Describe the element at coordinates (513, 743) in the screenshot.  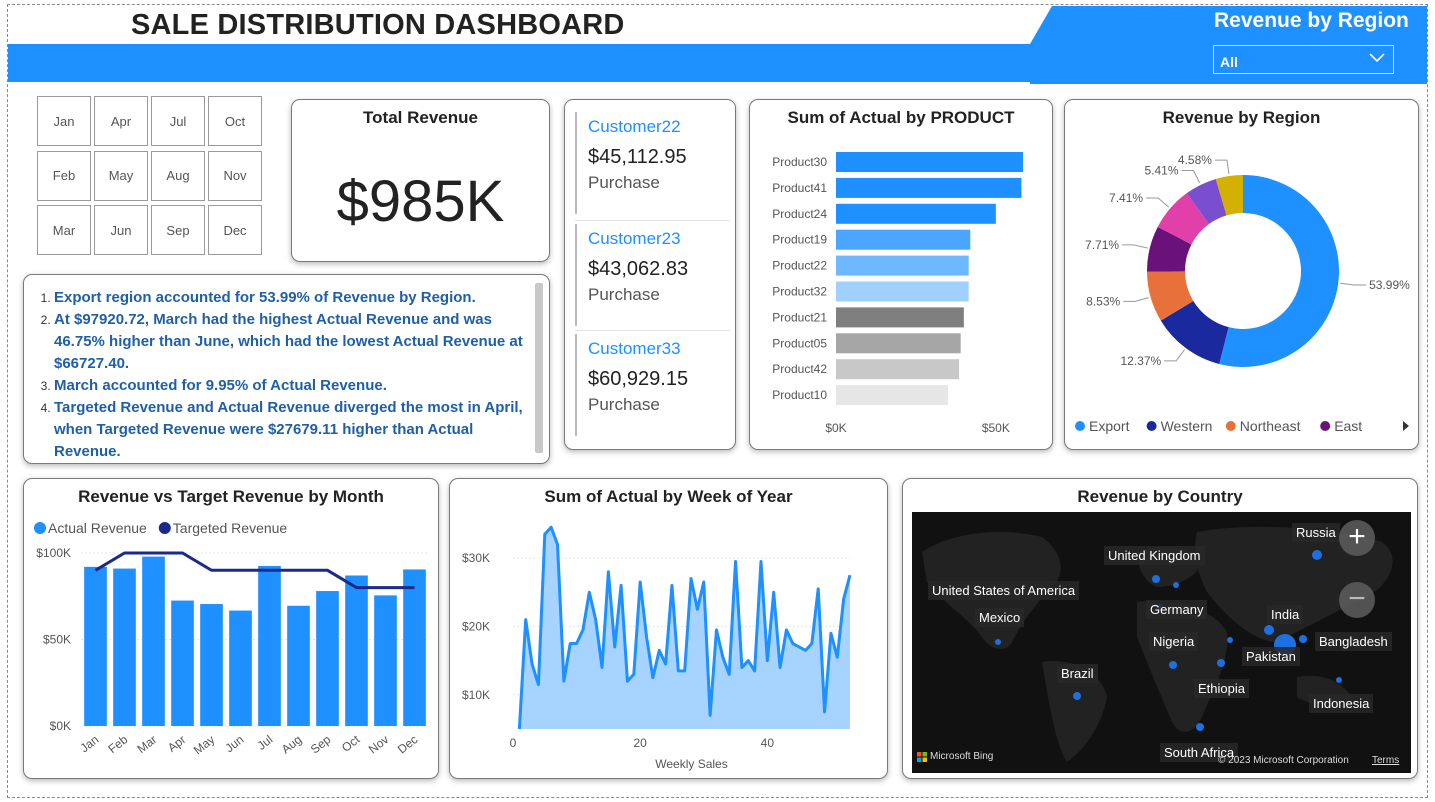
I see `x-tick-label: 0` at that location.